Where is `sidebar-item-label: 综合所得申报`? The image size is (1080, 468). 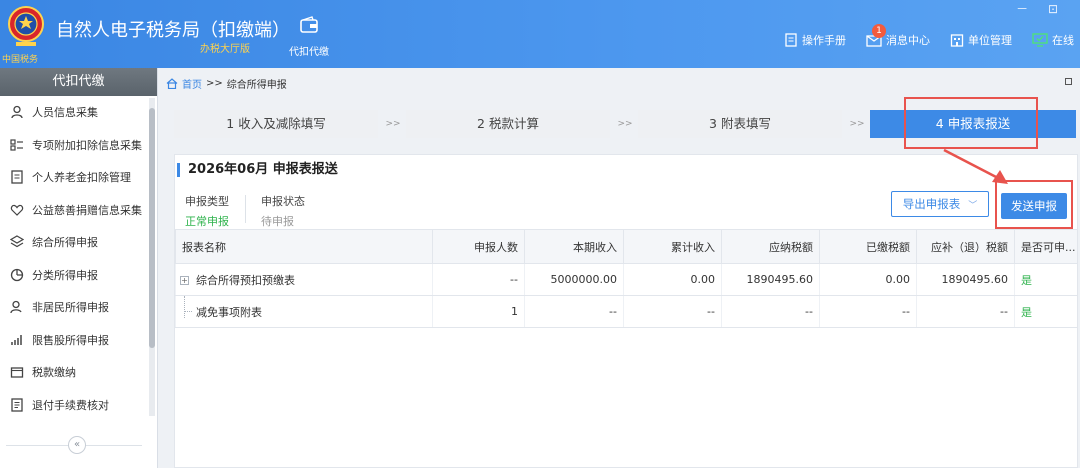 sidebar-item-label: 综合所得申报 is located at coordinates (65, 243).